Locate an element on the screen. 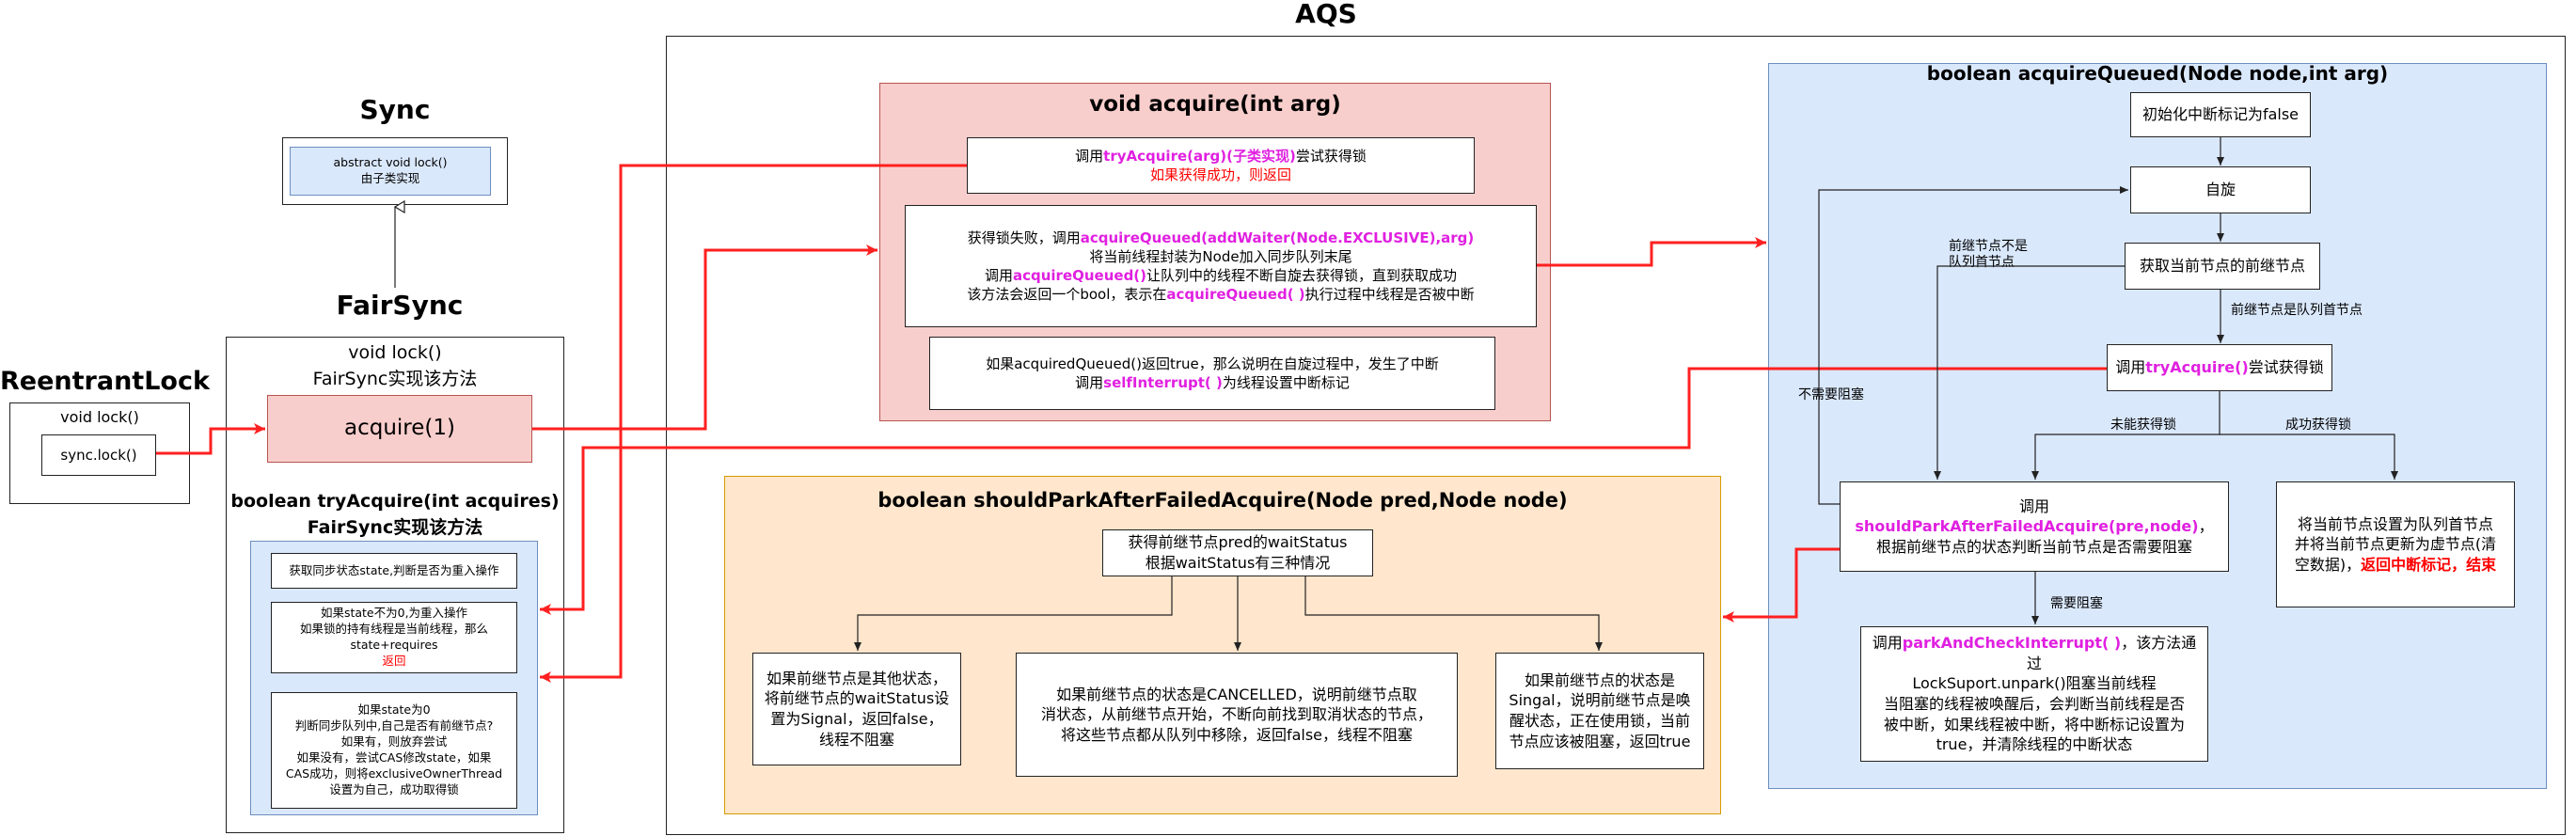 Image resolution: width=2576 pixels, height=836 pixels. tryacquire-step1-box: 获取同步状态state,判断是否为重入操作 is located at coordinates (394, 571).